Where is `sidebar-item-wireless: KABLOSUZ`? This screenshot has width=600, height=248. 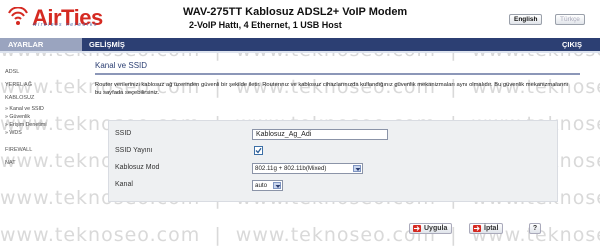
sidebar-item-wireless: KABLOSUZ is located at coordinates (19, 98).